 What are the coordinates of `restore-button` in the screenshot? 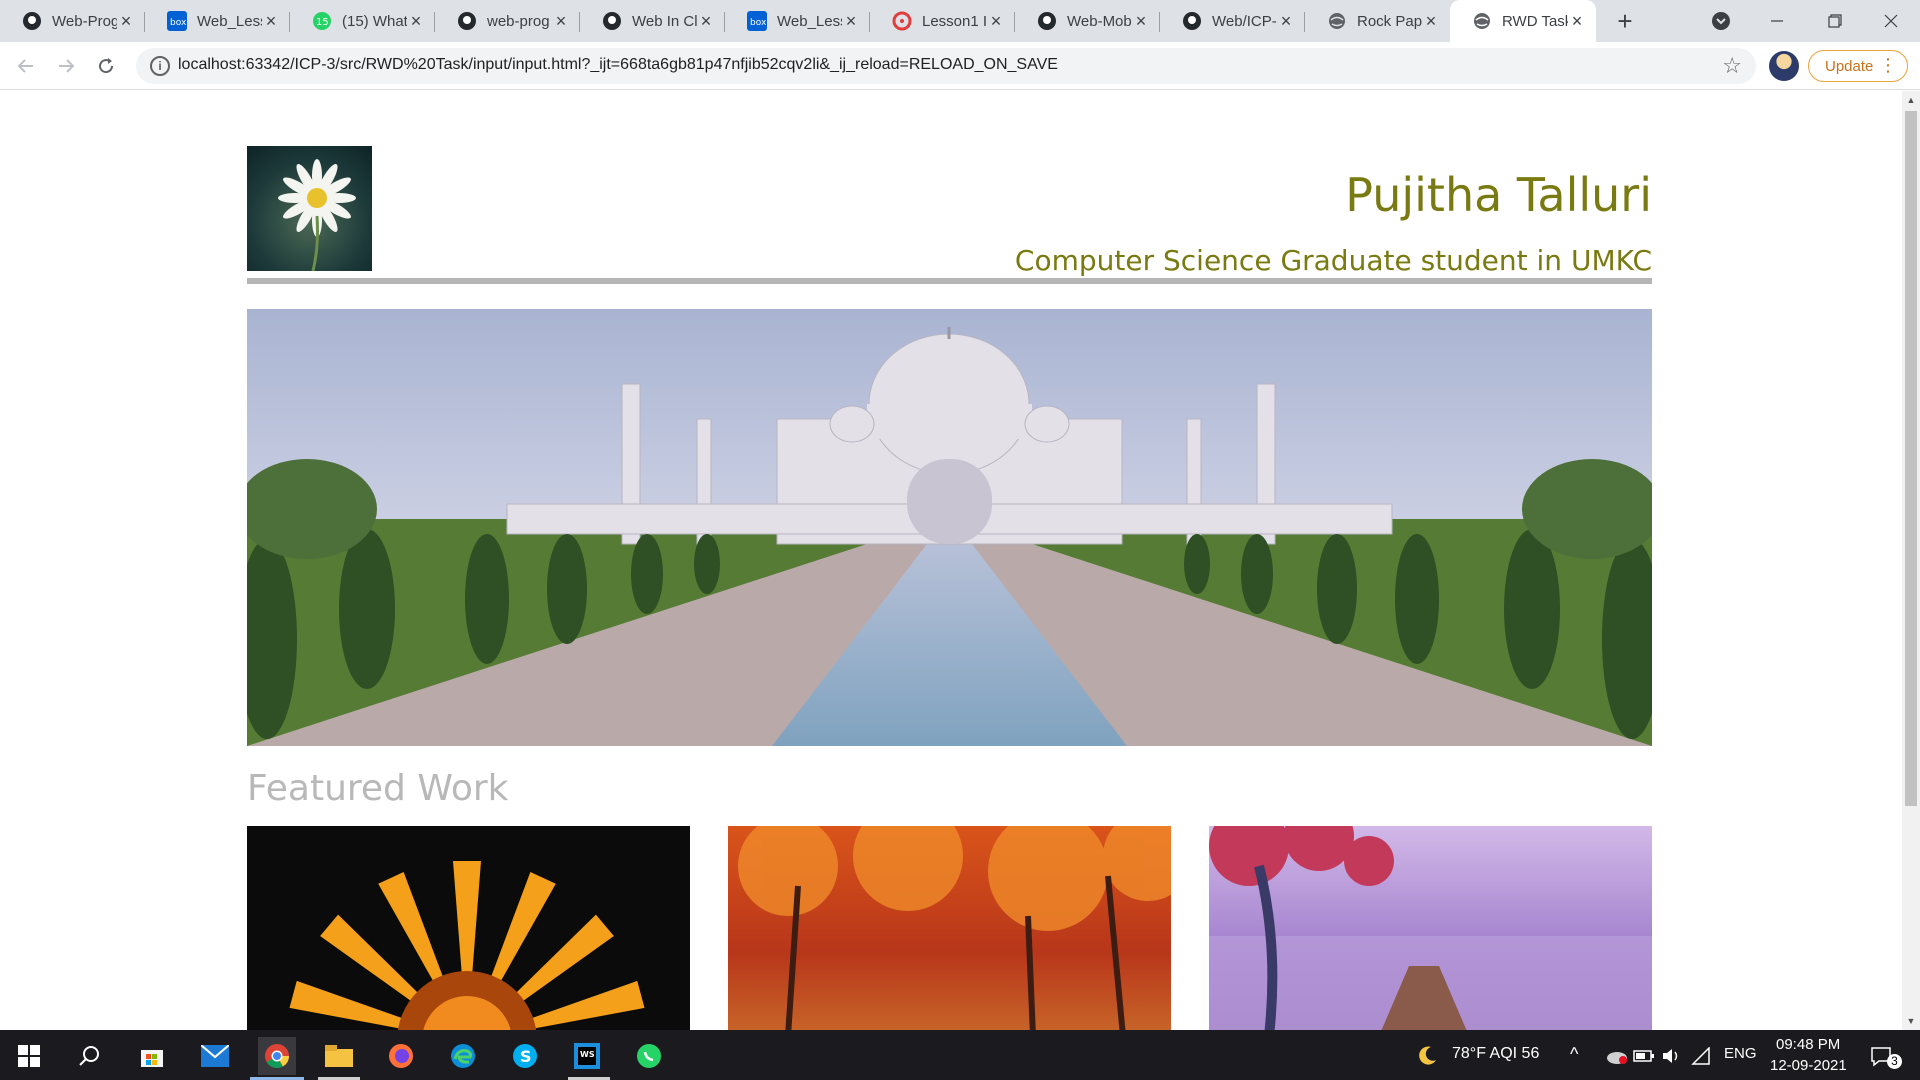 It's located at (1835, 21).